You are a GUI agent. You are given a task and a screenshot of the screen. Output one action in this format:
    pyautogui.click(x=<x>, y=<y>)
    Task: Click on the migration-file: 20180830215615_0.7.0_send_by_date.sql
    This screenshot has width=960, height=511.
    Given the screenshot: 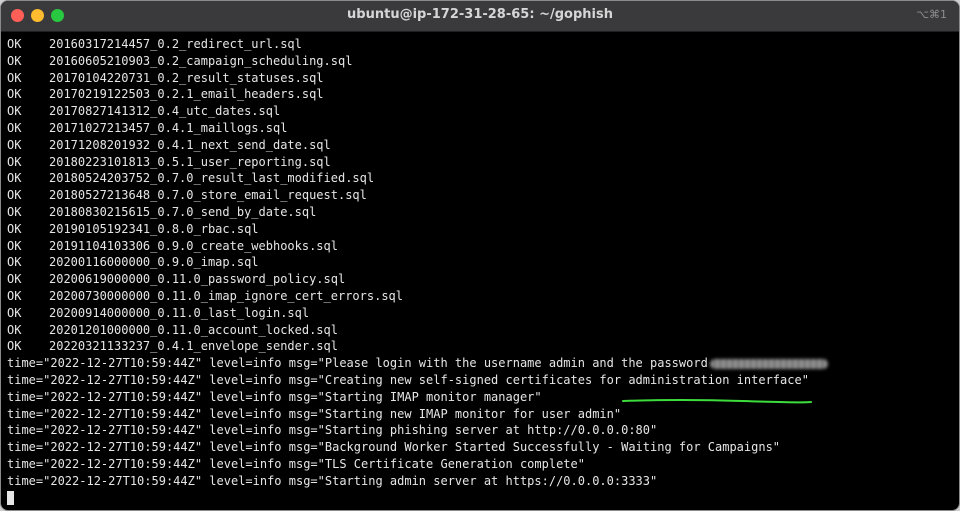 What is the action you would take?
    pyautogui.click(x=183, y=211)
    